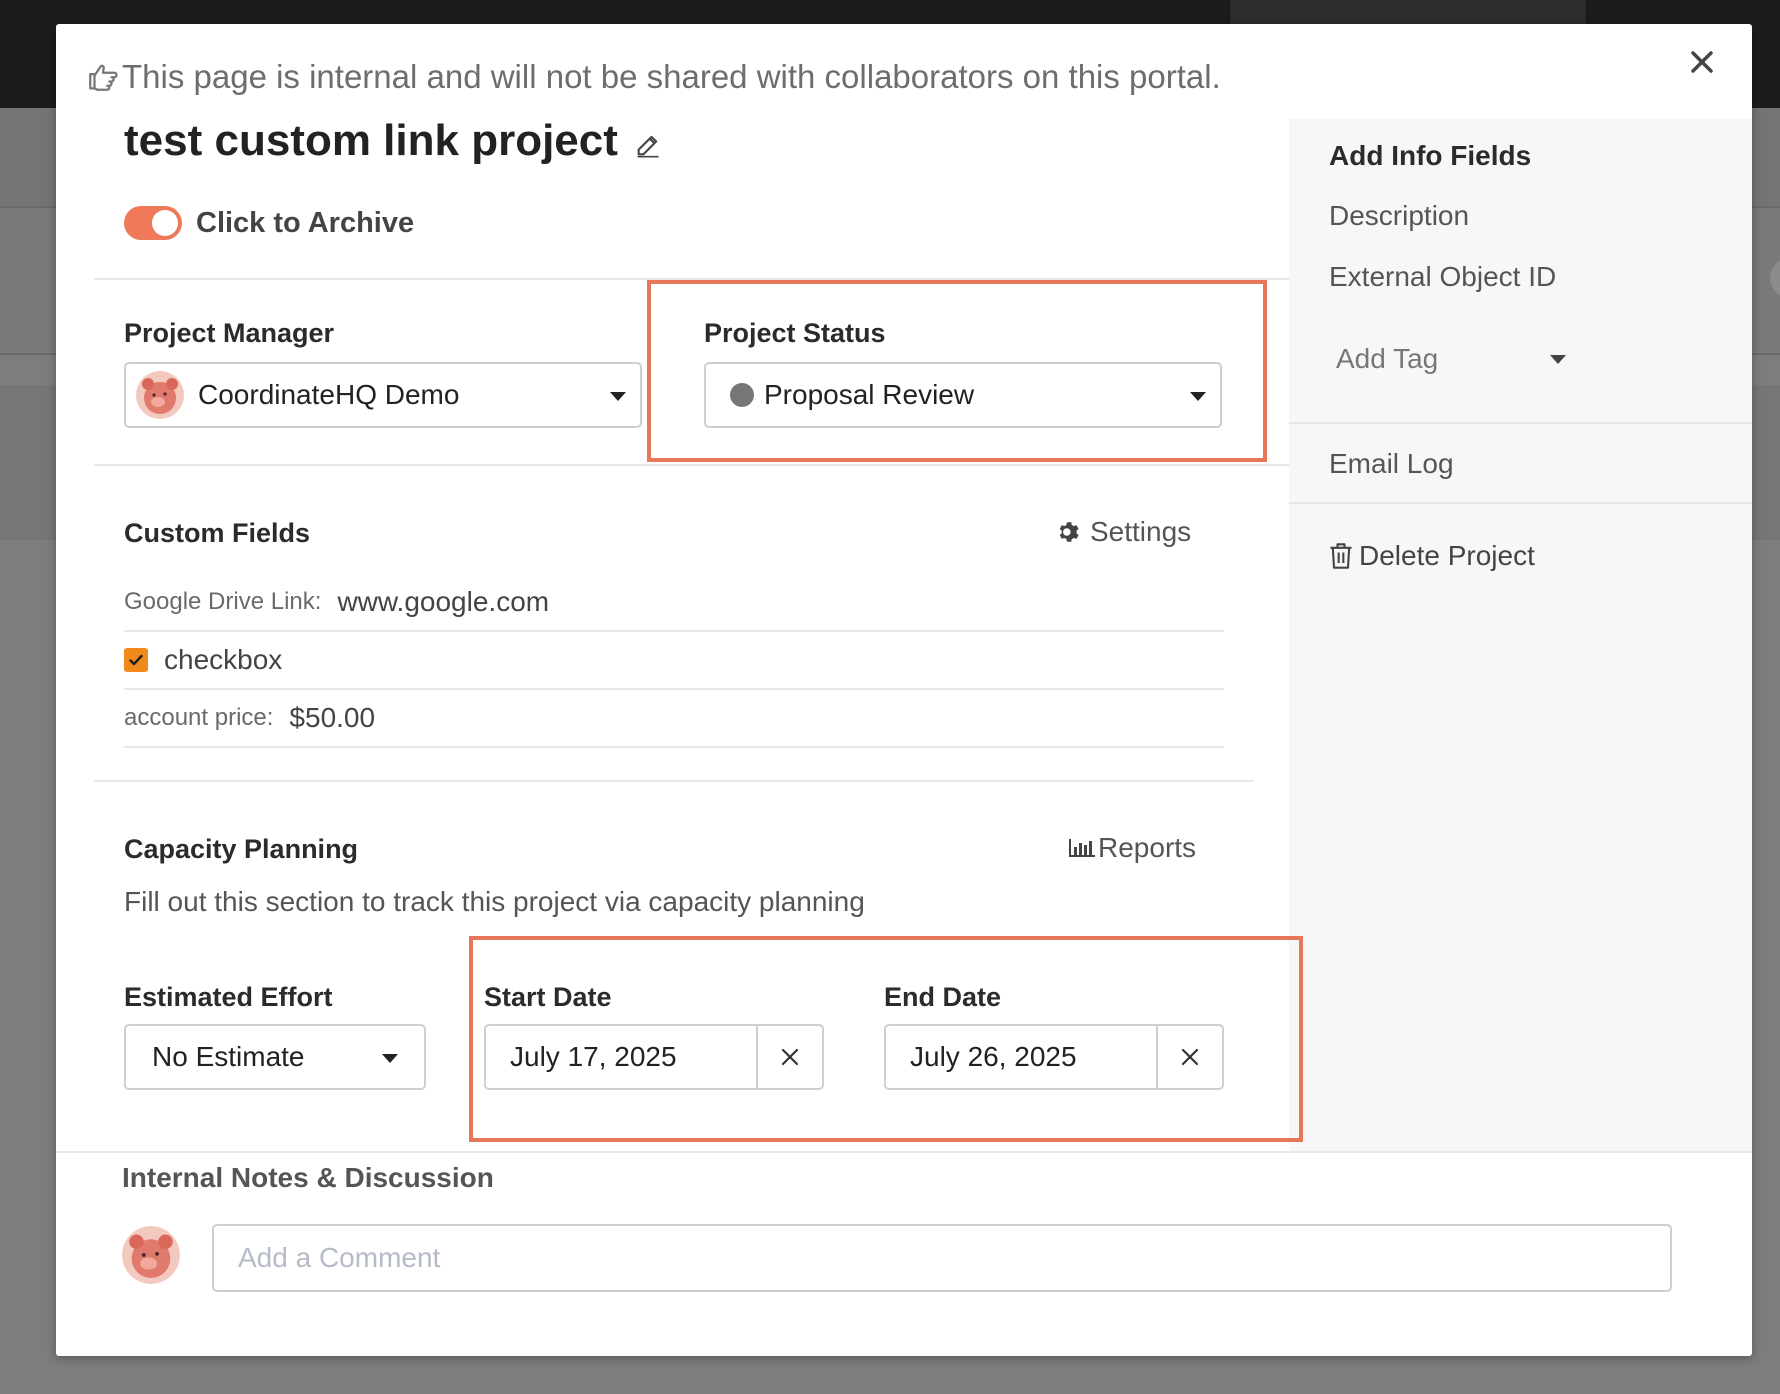  What do you see at coordinates (1447, 555) in the screenshot?
I see `delete-project-label: Delete Project` at bounding box center [1447, 555].